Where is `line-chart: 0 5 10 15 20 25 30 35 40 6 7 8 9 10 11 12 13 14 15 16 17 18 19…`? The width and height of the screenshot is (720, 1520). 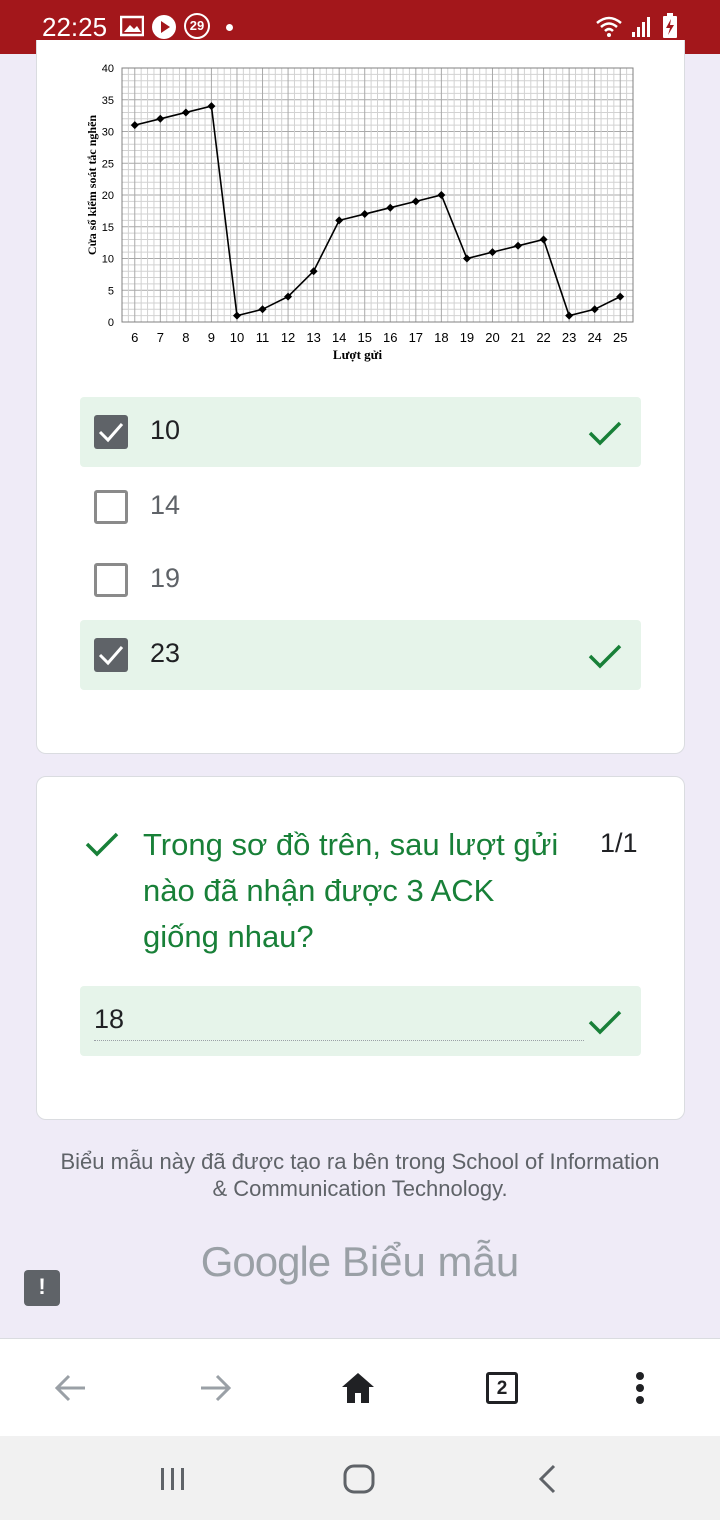 line-chart: 0 5 10 15 20 25 30 35 40 6 7 8 9 10 11 12 13 14 15 16 17 18 19… is located at coordinates (359, 212).